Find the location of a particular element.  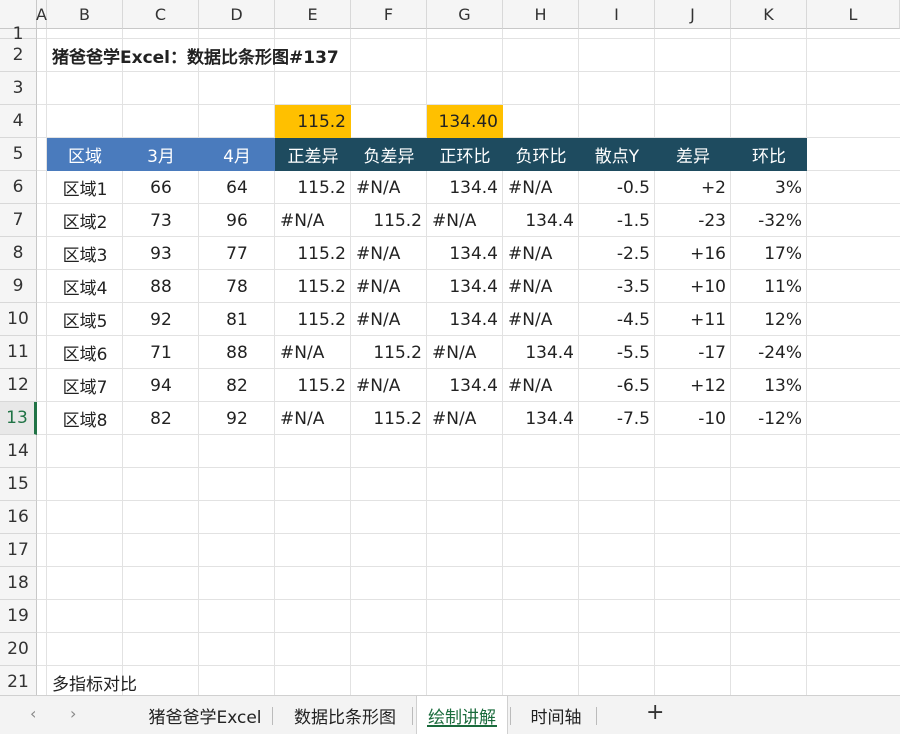

row-header-18: 18 is located at coordinates (18, 583).